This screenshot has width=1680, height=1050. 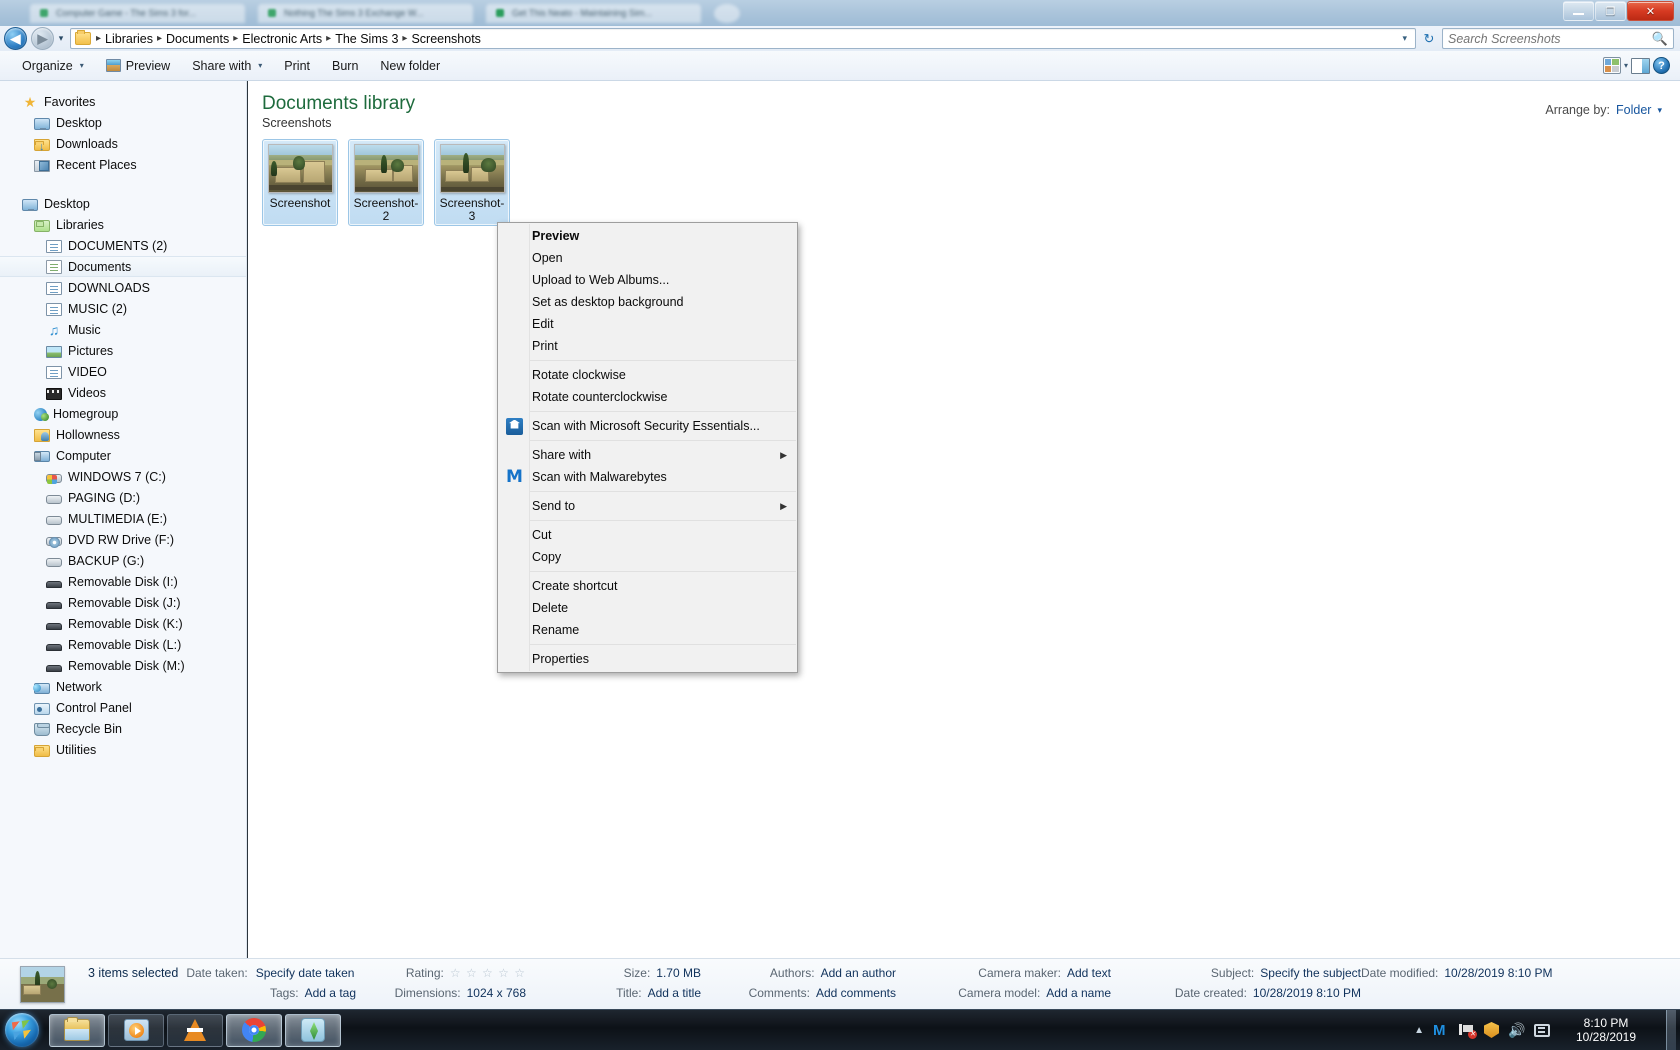 What do you see at coordinates (138, 66) in the screenshot?
I see `preview-button: Preview` at bounding box center [138, 66].